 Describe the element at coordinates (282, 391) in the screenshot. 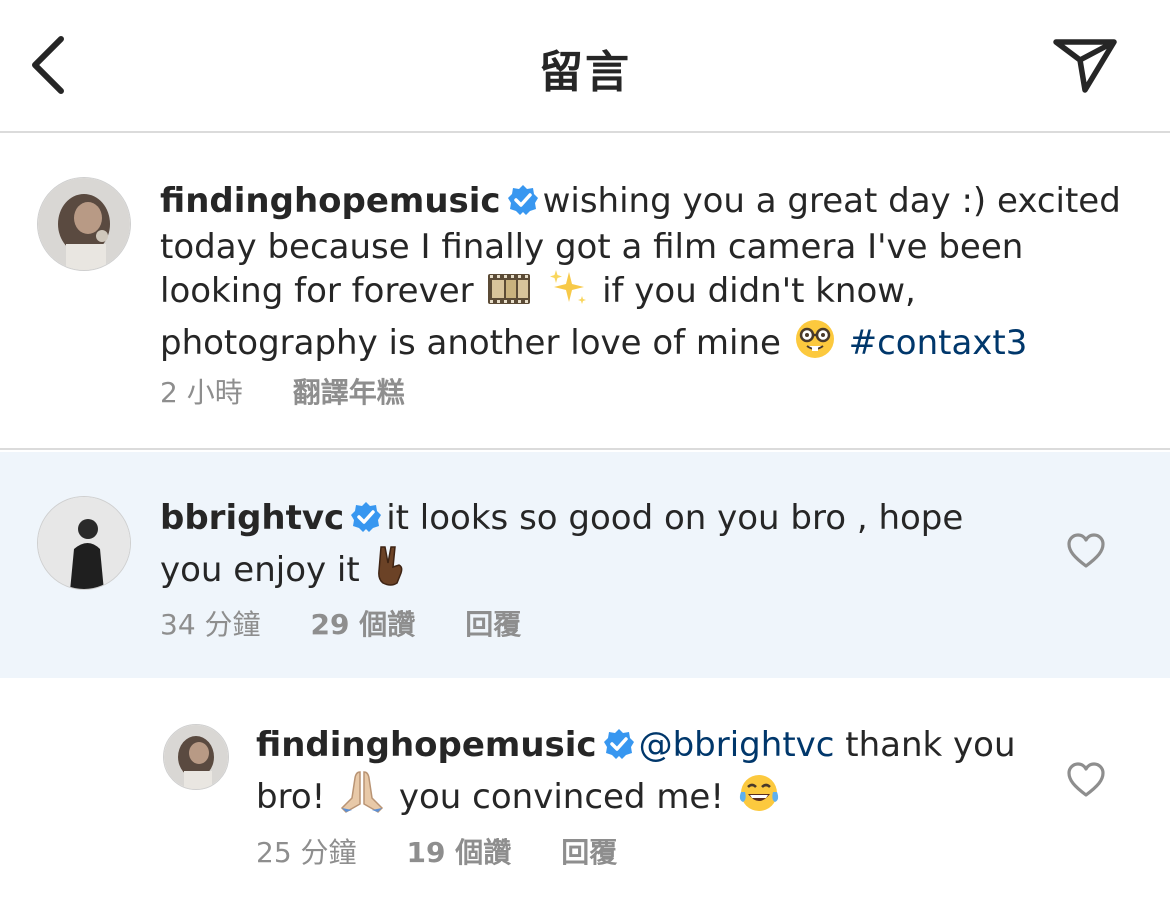

I see `caption-meta: 2 小時 翻譯年糕` at that location.